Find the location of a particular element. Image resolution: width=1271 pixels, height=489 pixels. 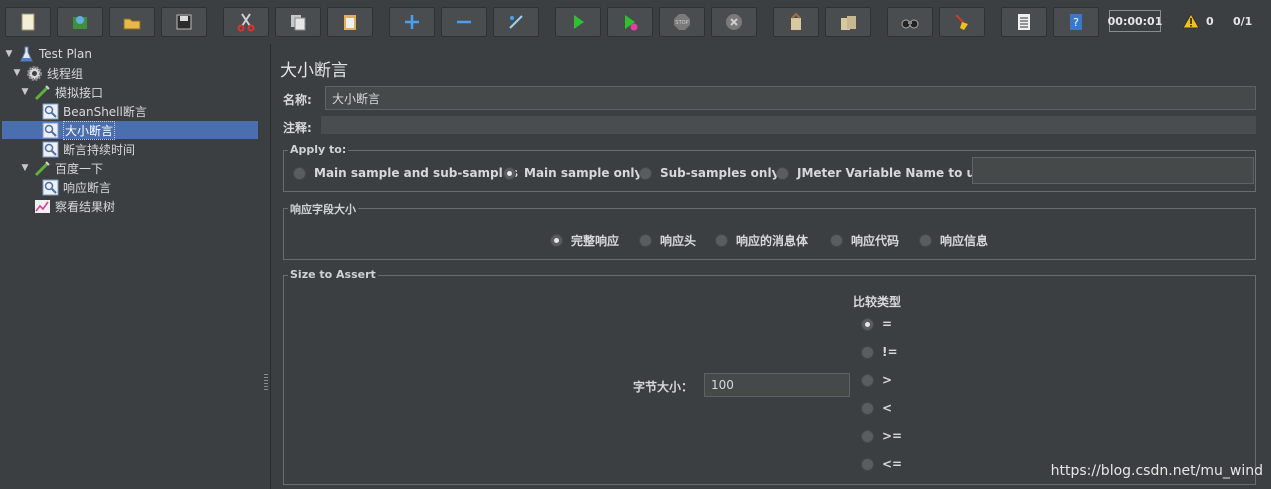

tree-node-response-assertion: 响应断言 is located at coordinates (76, 187).